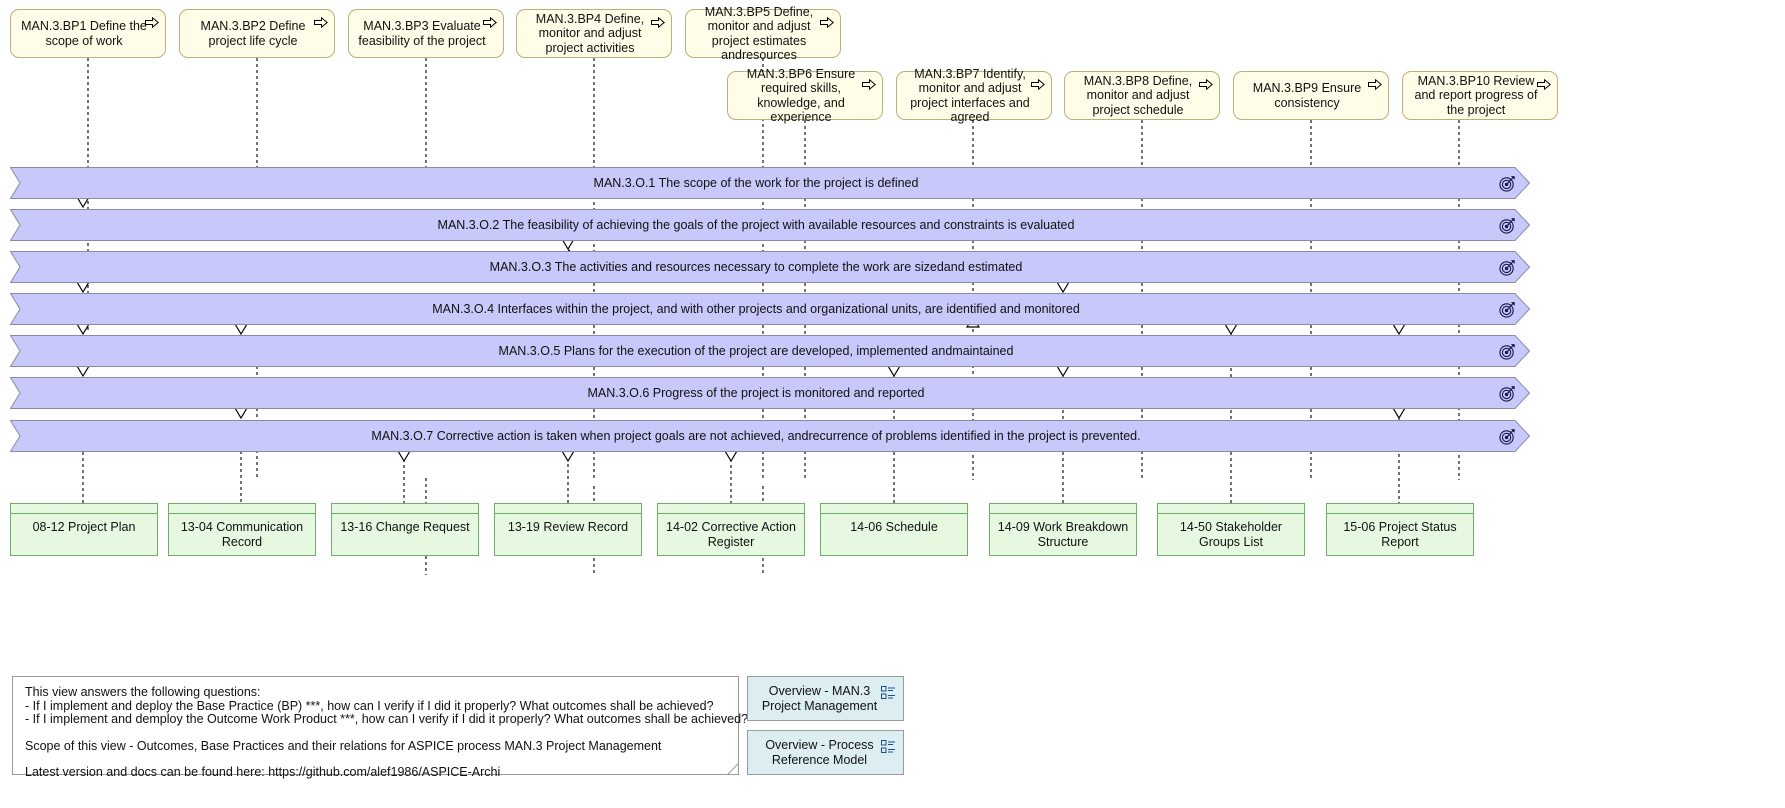 The height and width of the screenshot is (808, 1785). I want to click on work-product-wp1: 08-12 Project Plan, so click(84, 529).